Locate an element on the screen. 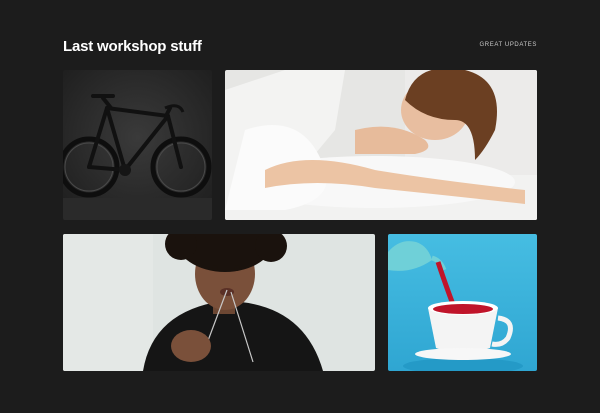  bicycle-photo is located at coordinates (137, 145).